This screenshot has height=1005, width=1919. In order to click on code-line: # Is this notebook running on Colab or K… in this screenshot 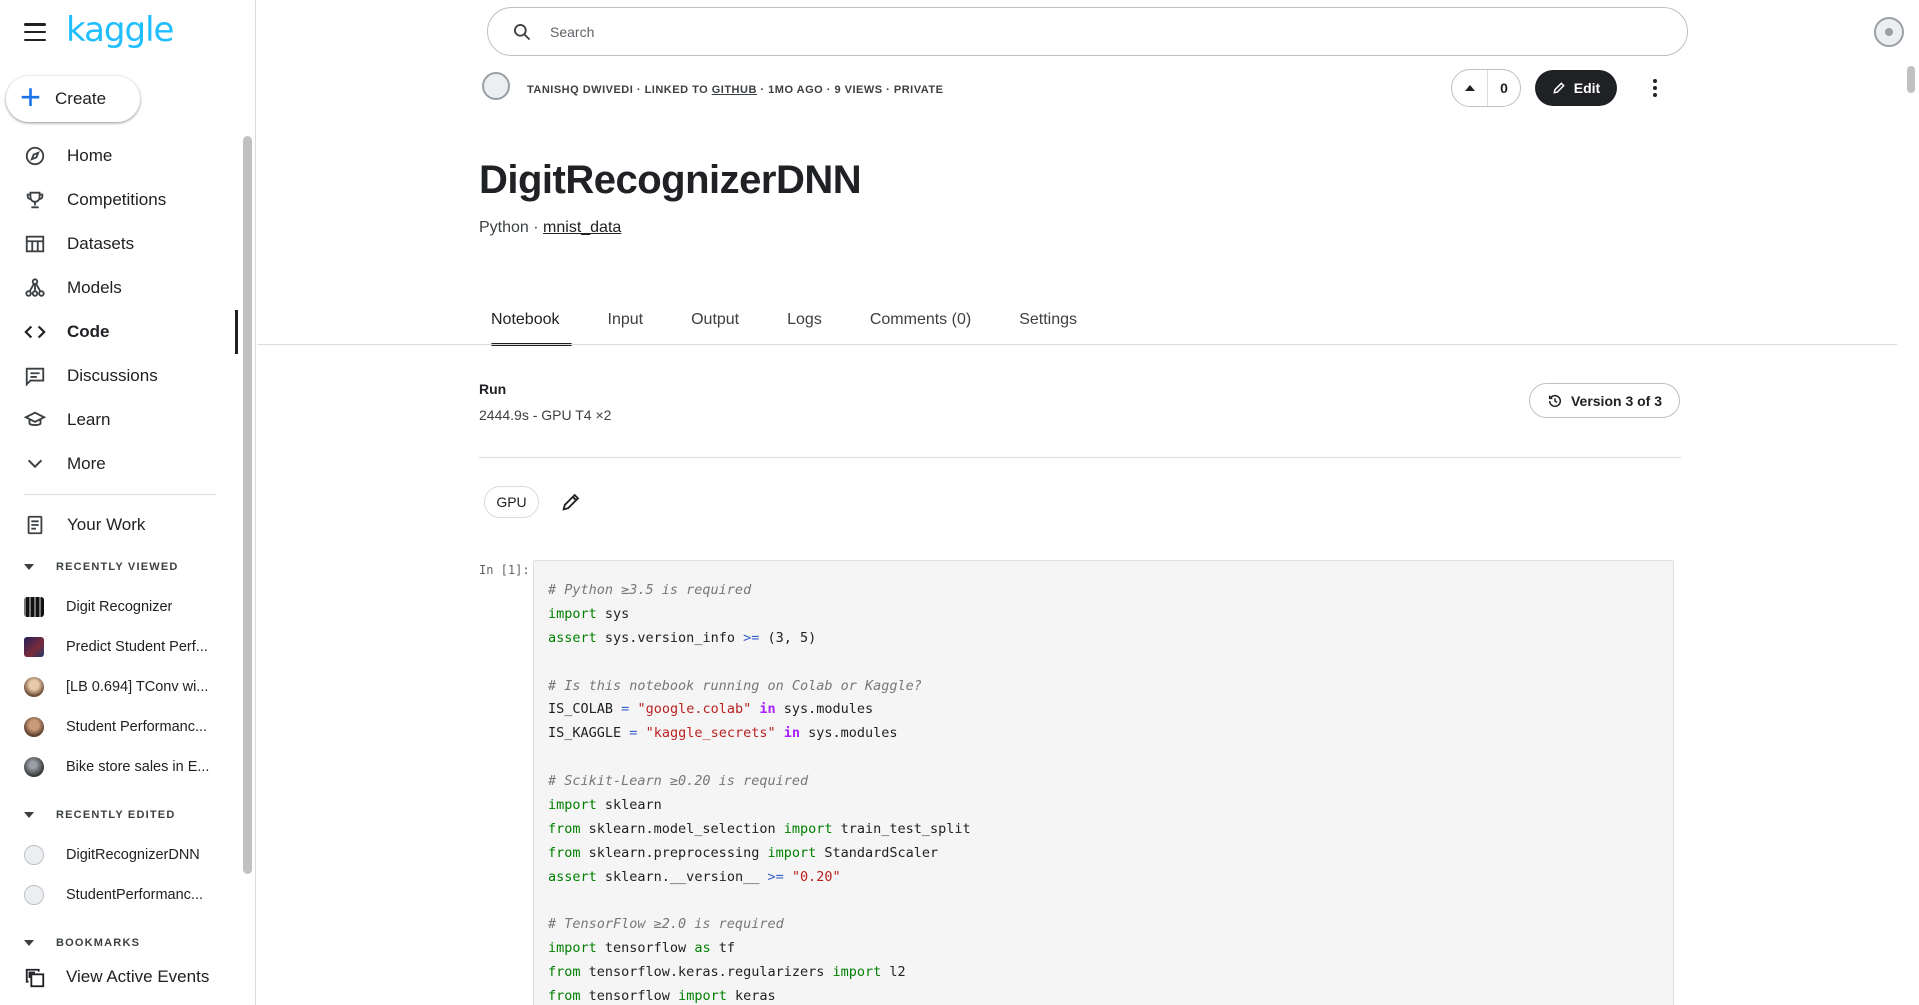, I will do `click(735, 685)`.